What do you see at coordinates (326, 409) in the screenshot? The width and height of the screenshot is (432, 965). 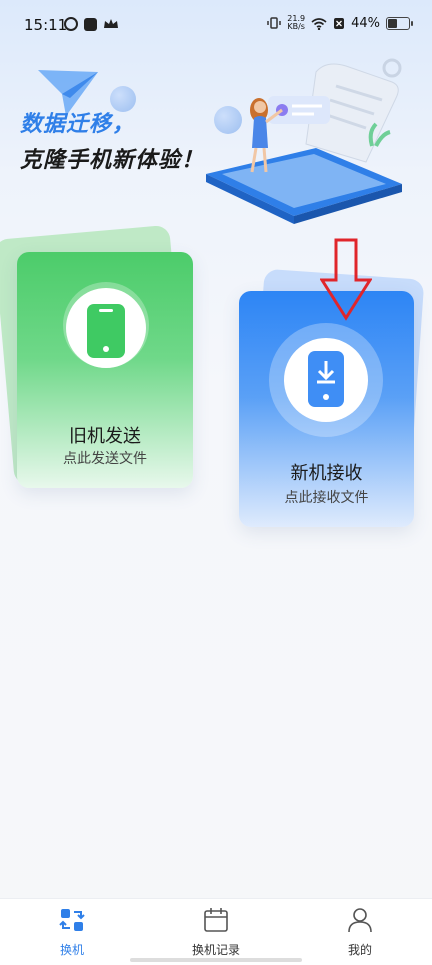 I see `new-phone-receive-card: 新机接收 点此接收文件` at bounding box center [326, 409].